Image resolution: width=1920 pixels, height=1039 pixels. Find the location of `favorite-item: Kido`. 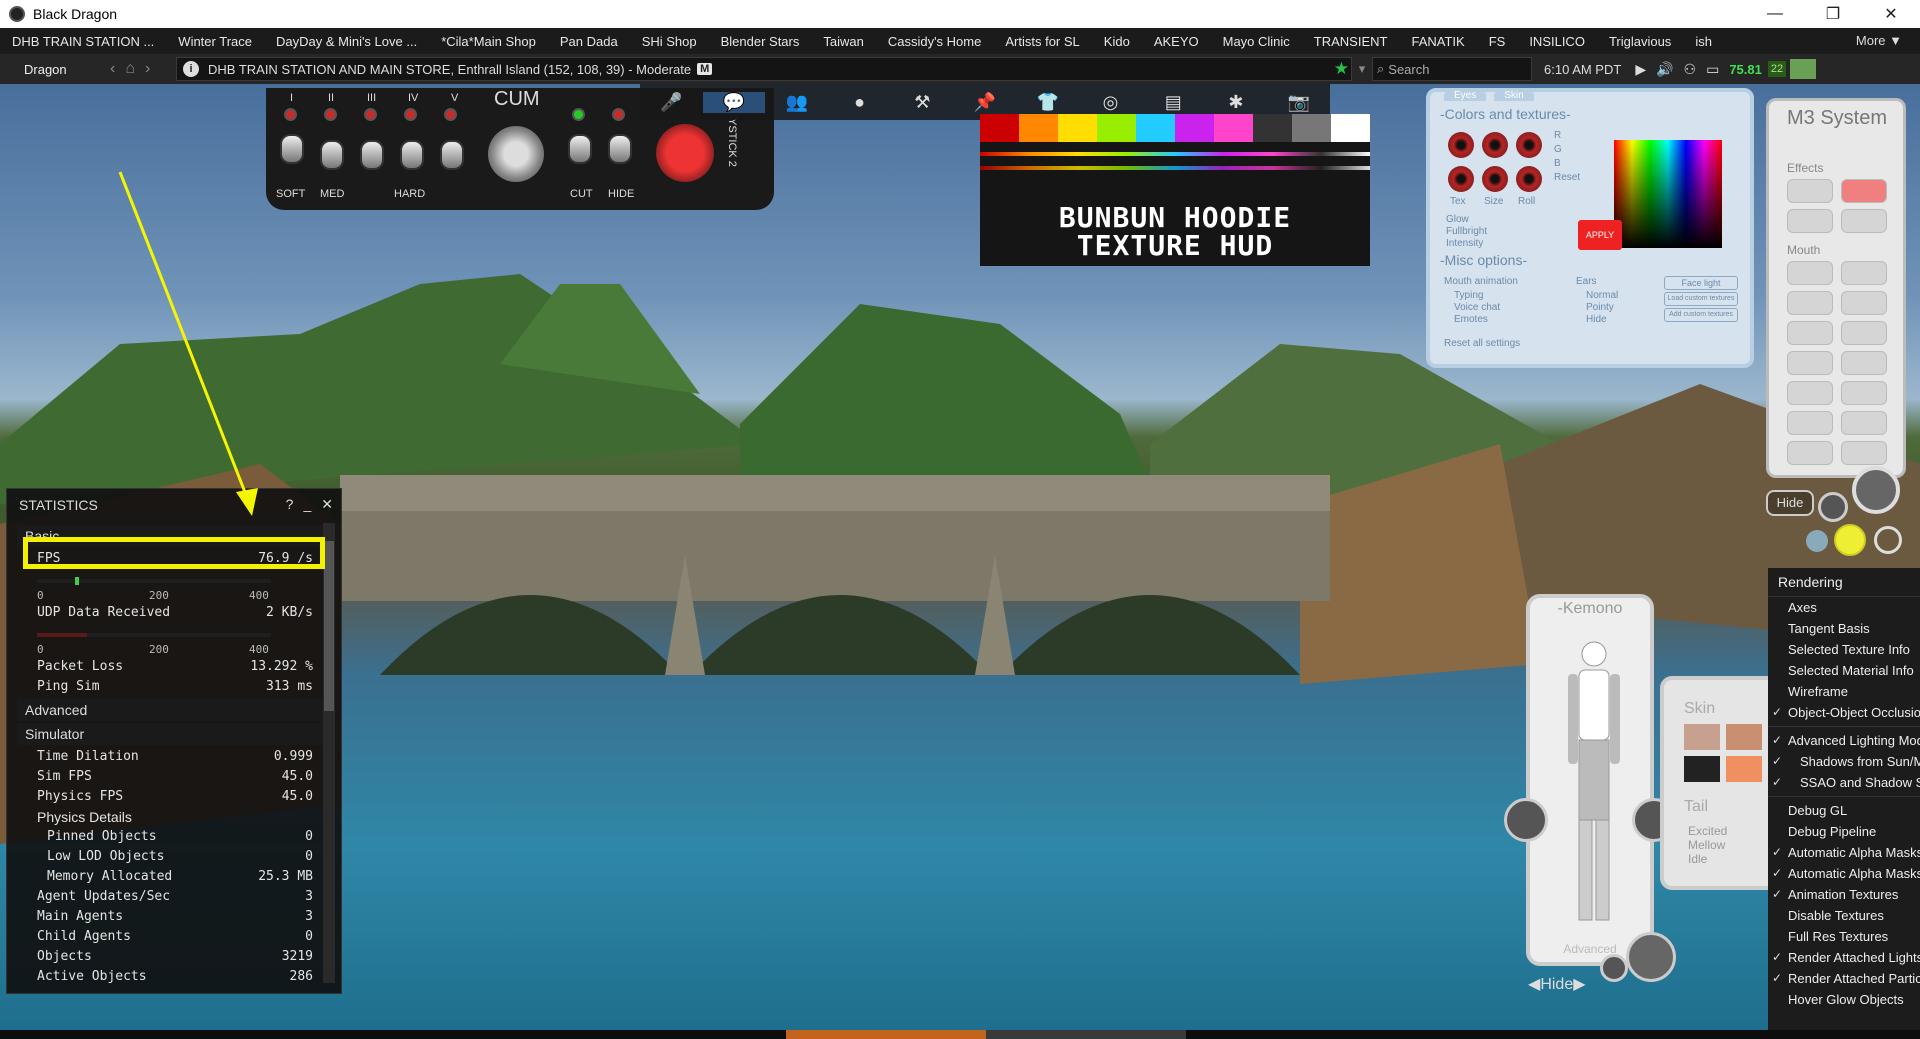

favorite-item: Kido is located at coordinates (1117, 41).